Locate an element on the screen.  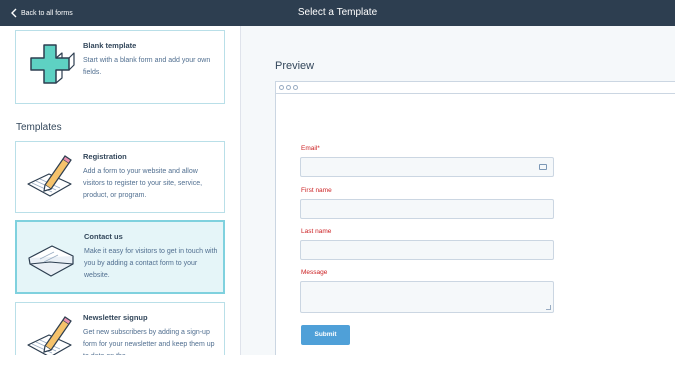
email-field is located at coordinates (427, 167).